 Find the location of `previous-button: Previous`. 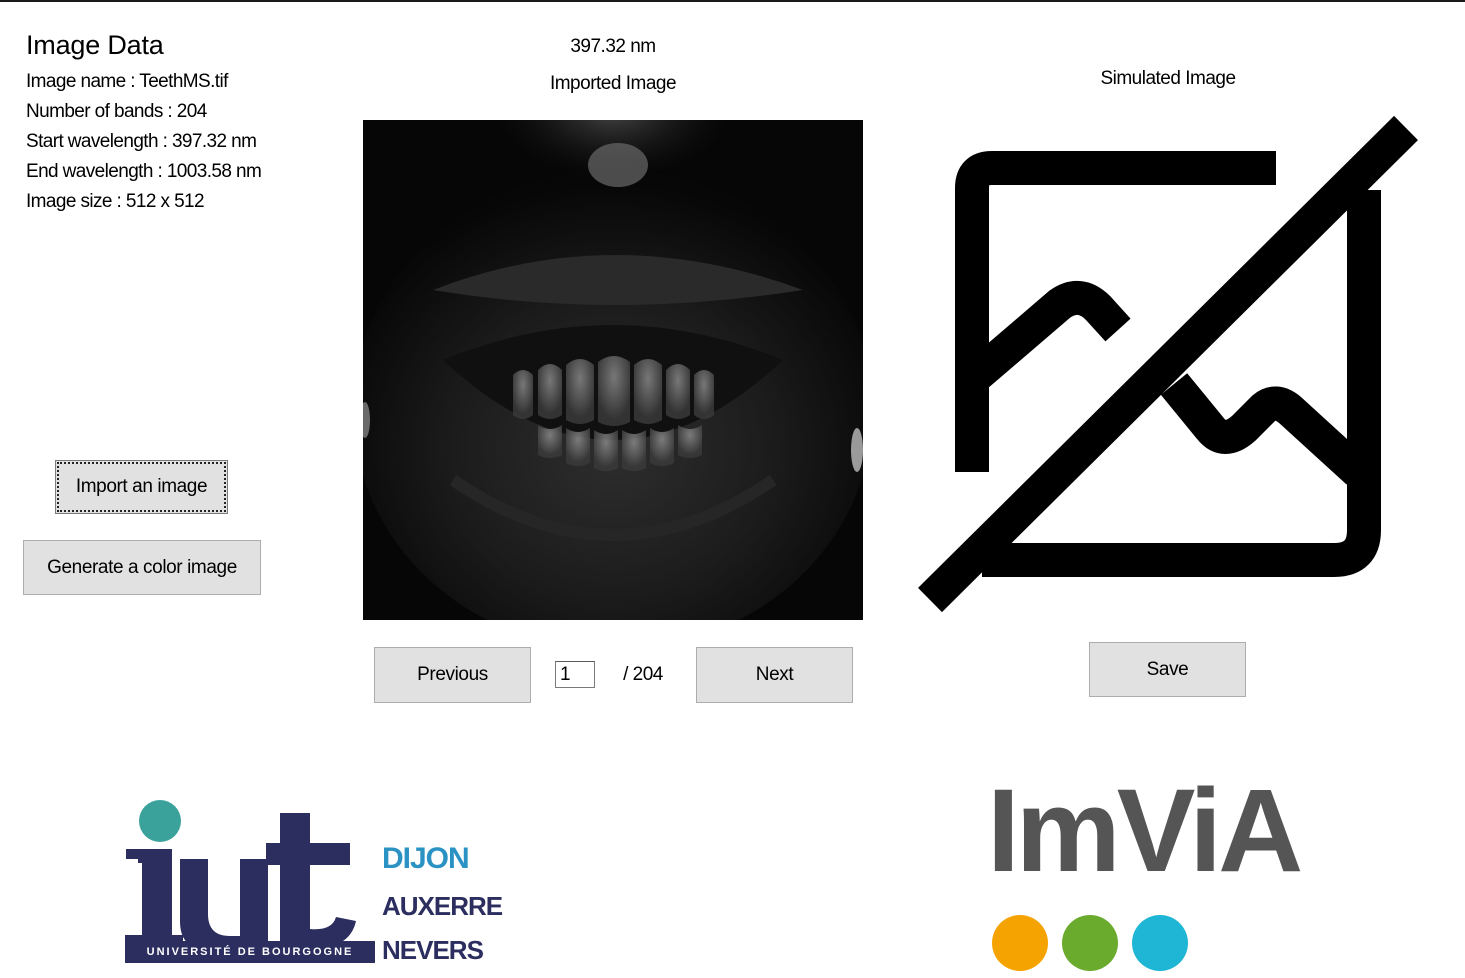

previous-button: Previous is located at coordinates (452, 675).